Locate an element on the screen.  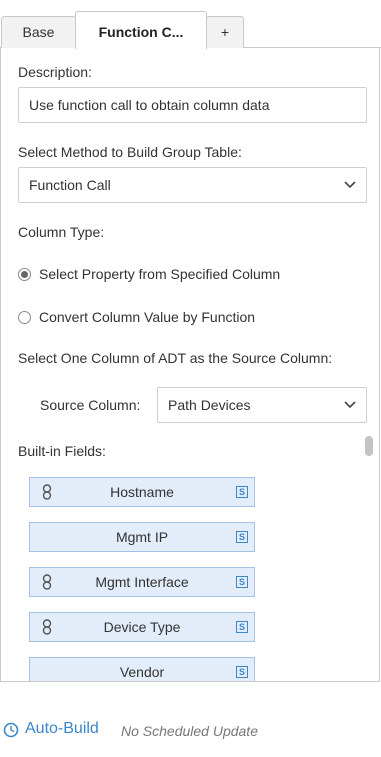
source-column-value: Path Devices is located at coordinates (209, 405).